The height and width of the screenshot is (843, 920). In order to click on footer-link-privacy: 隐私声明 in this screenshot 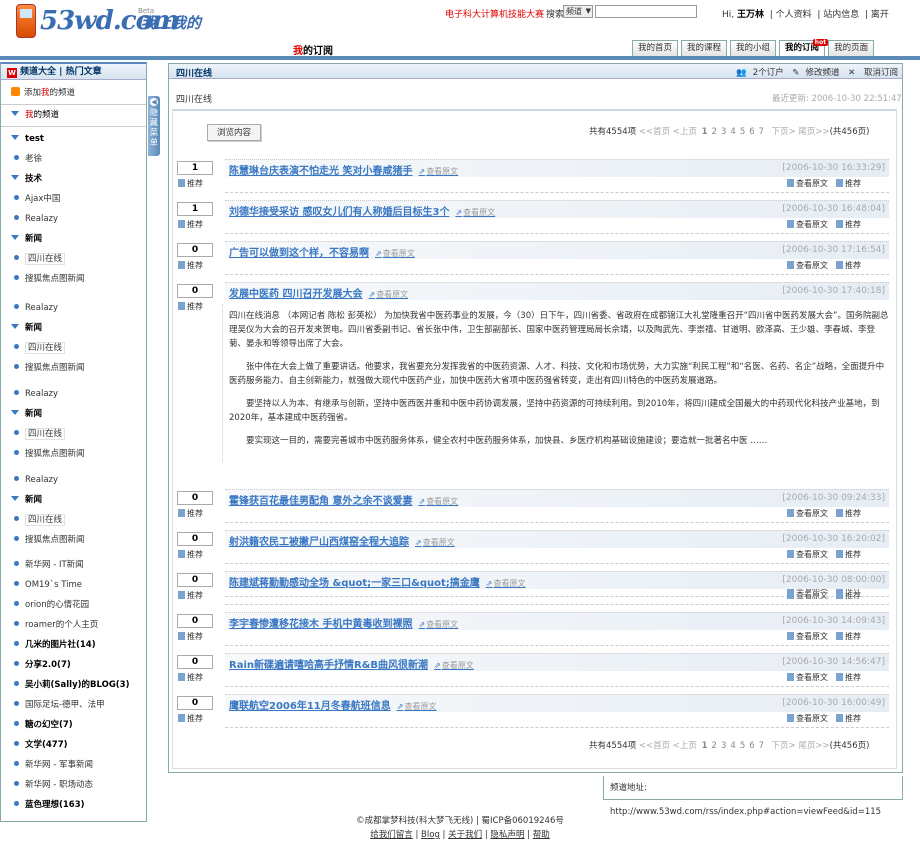, I will do `click(507, 835)`.